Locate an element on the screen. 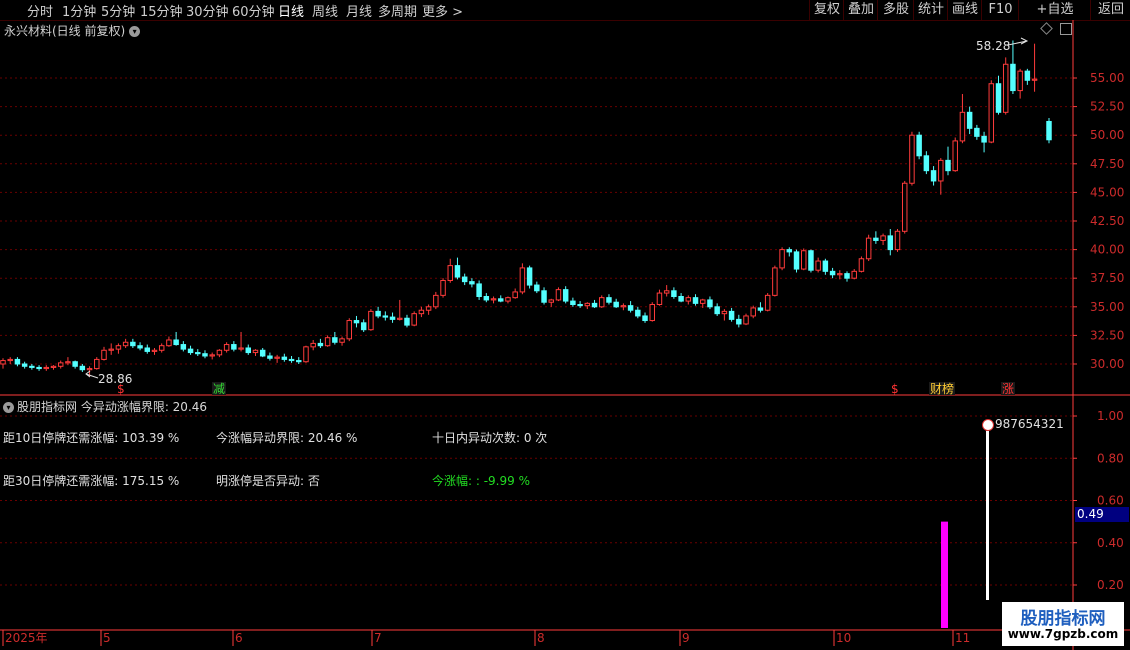 The height and width of the screenshot is (650, 1130). indicator-white-bar is located at coordinates (987, 515).